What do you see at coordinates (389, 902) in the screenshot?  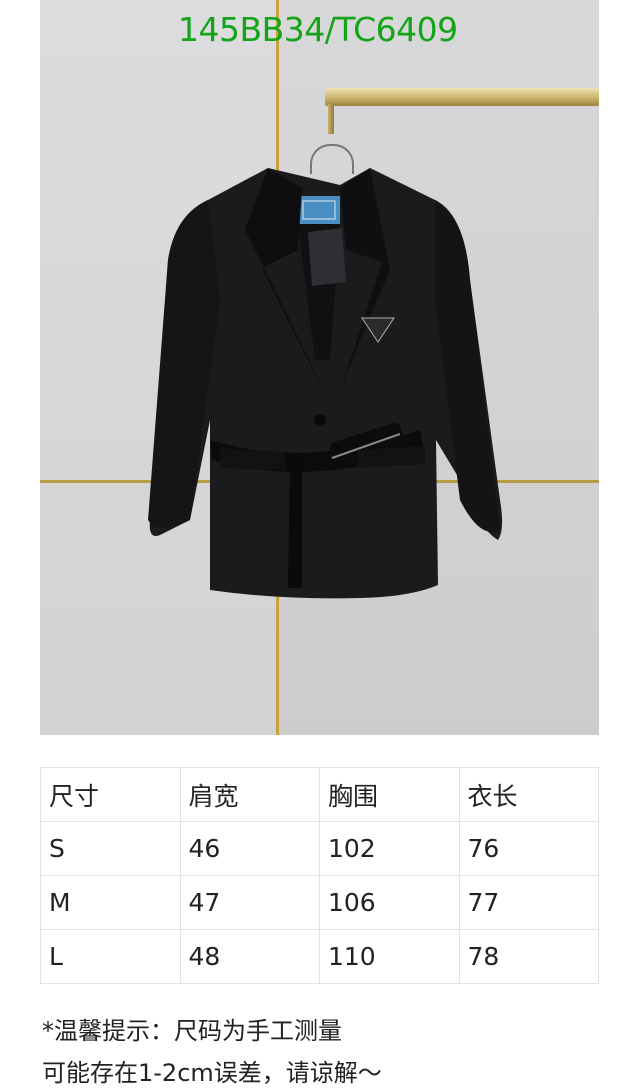 I see `cell-chest: 106` at bounding box center [389, 902].